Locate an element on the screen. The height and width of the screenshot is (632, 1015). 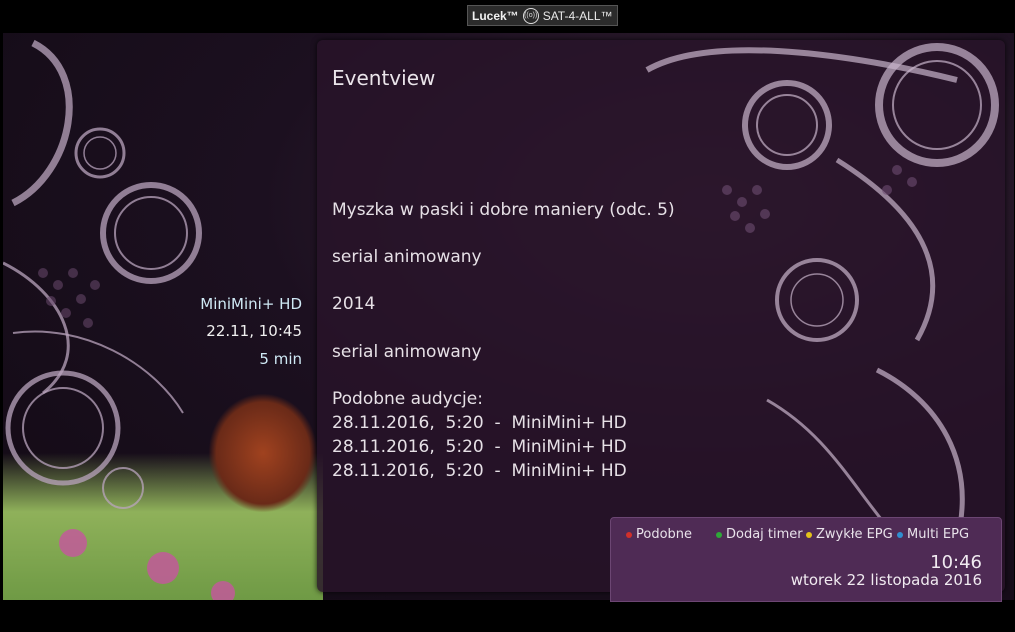
event-year: 2014 is located at coordinates (354, 304).